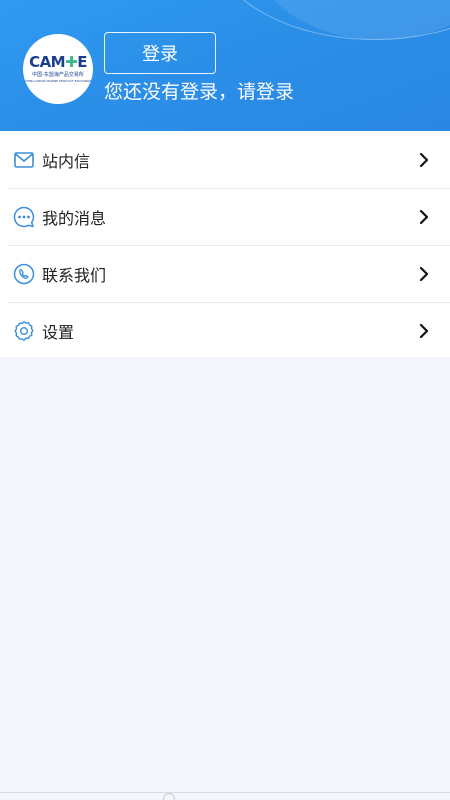 Image resolution: width=450 pixels, height=800 pixels. What do you see at coordinates (225, 330) in the screenshot?
I see `menu-item-settings: 设置` at bounding box center [225, 330].